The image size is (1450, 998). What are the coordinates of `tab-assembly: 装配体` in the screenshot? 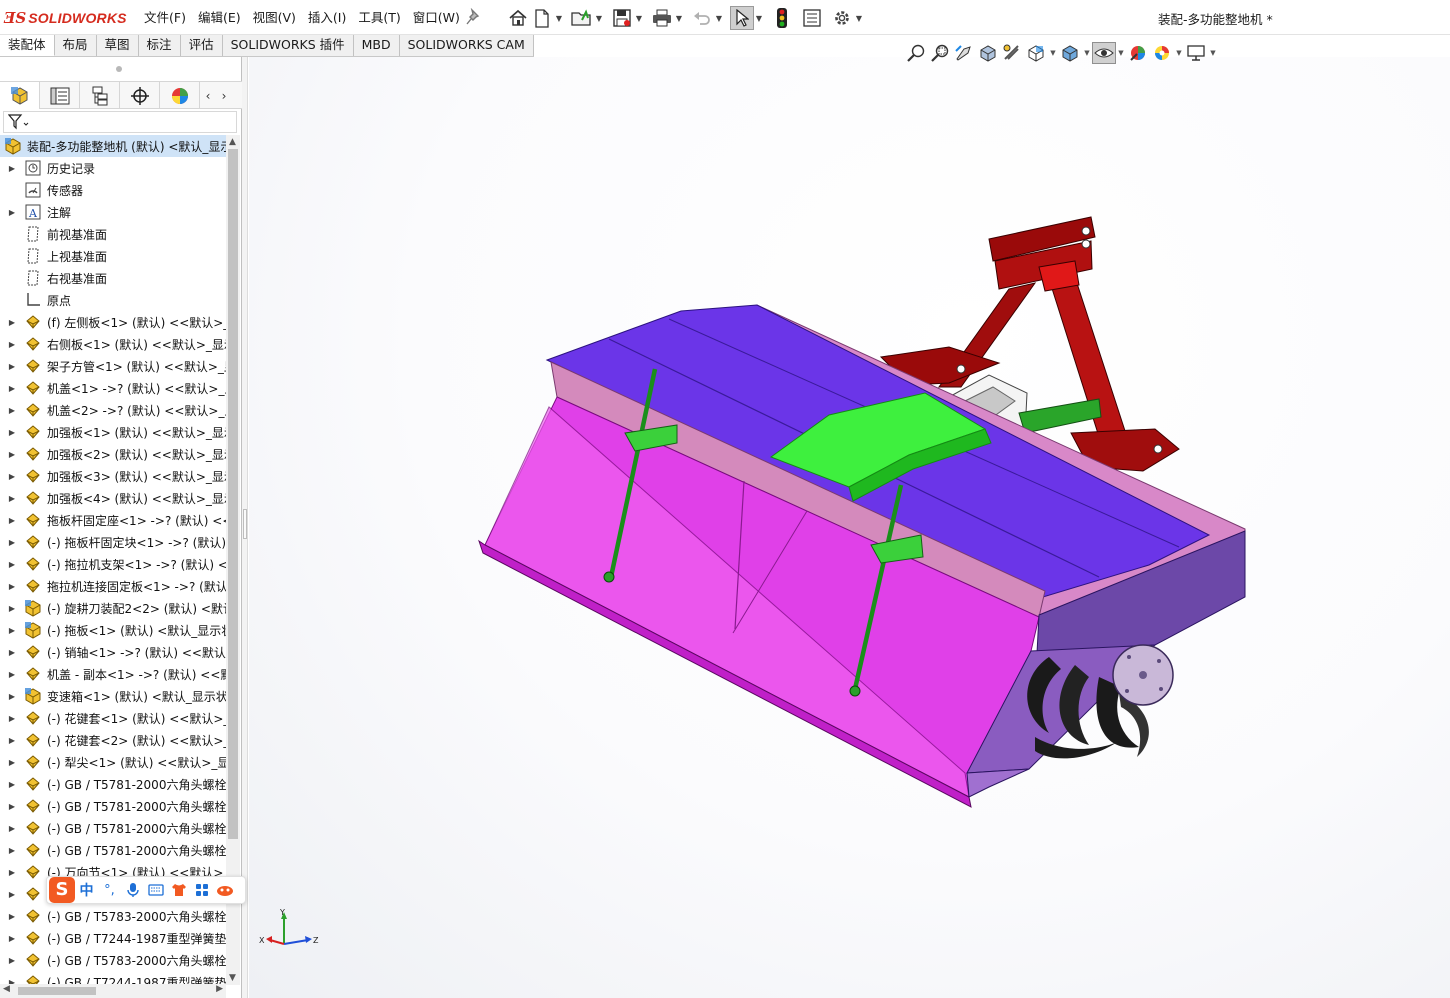 It's located at (27, 45).